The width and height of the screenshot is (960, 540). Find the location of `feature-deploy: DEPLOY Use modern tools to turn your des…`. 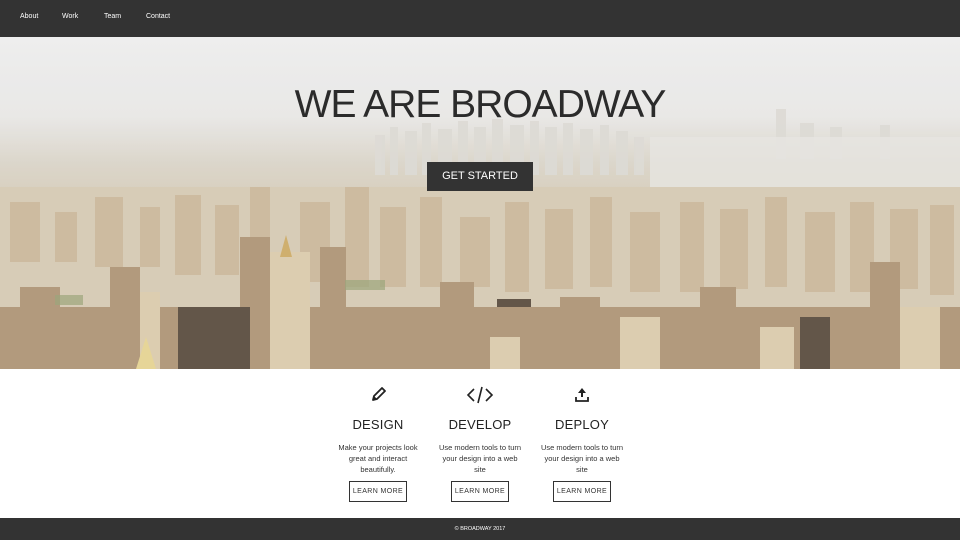

feature-deploy: DEPLOY Use modern tools to turn your des… is located at coordinates (582, 443).